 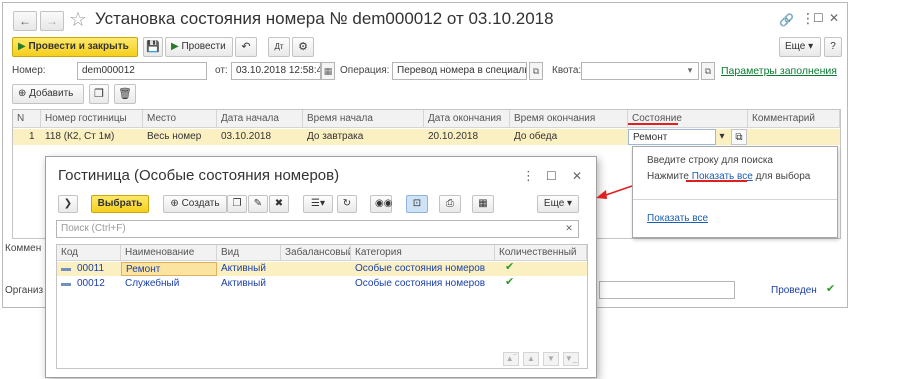 What do you see at coordinates (617, 191) in the screenshot?
I see `arrow-annotation` at bounding box center [617, 191].